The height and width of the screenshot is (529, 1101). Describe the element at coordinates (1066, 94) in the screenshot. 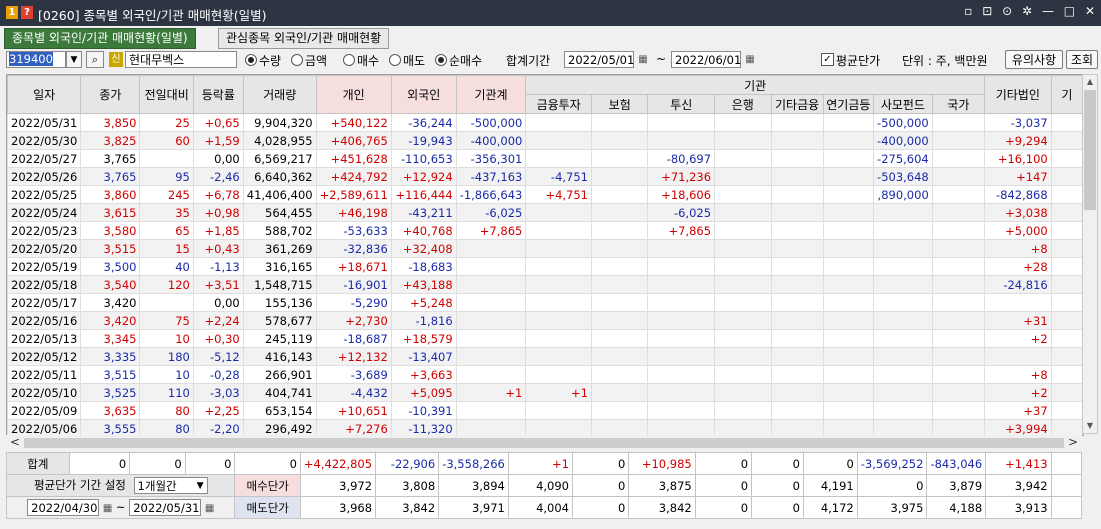

I see `col-header-more: 기` at that location.